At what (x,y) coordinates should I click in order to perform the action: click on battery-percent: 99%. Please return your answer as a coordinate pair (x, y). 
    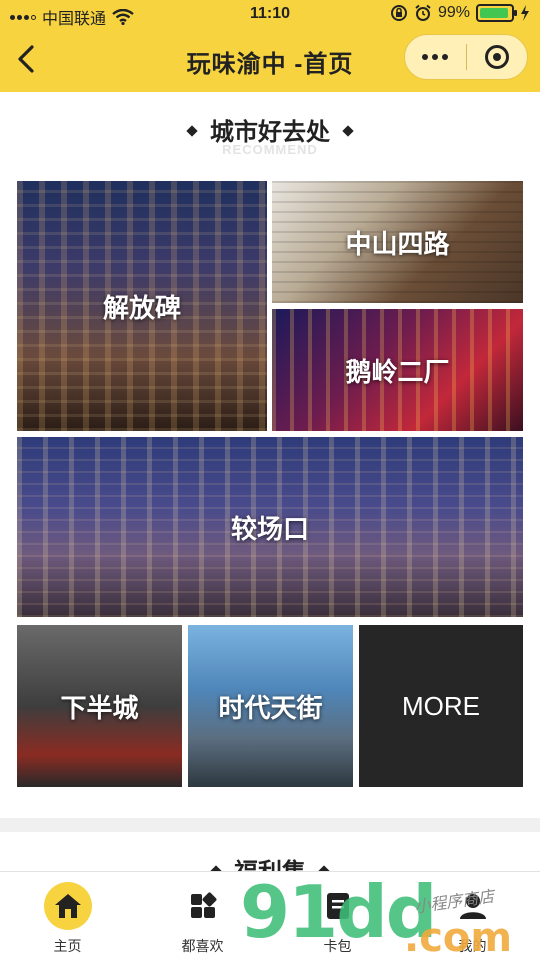
    Looking at the image, I should click on (453, 12).